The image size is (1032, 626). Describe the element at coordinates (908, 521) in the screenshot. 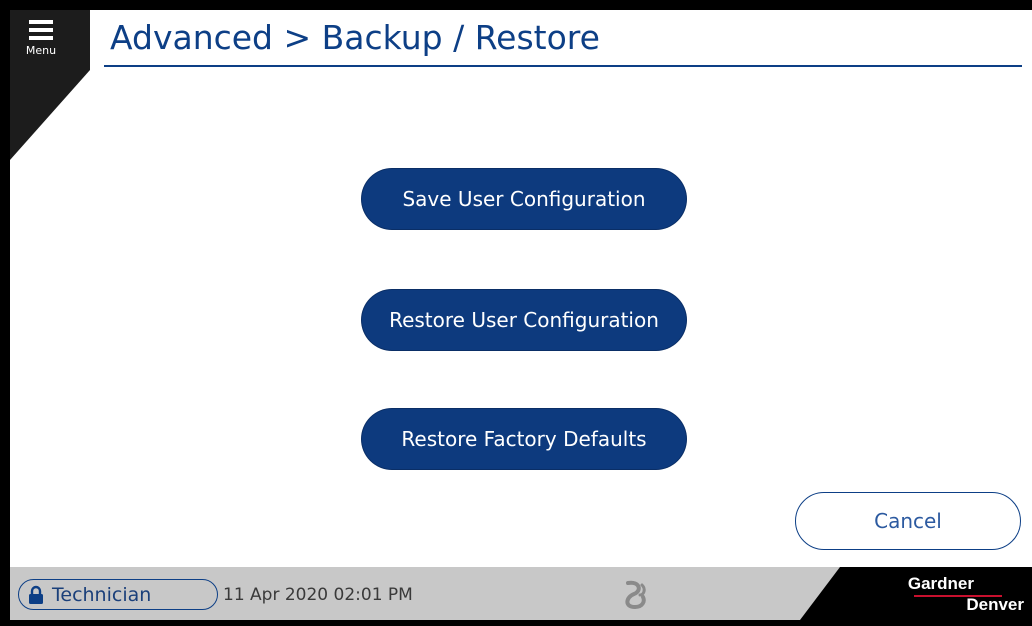

I see `cancel-button: Cancel` at that location.